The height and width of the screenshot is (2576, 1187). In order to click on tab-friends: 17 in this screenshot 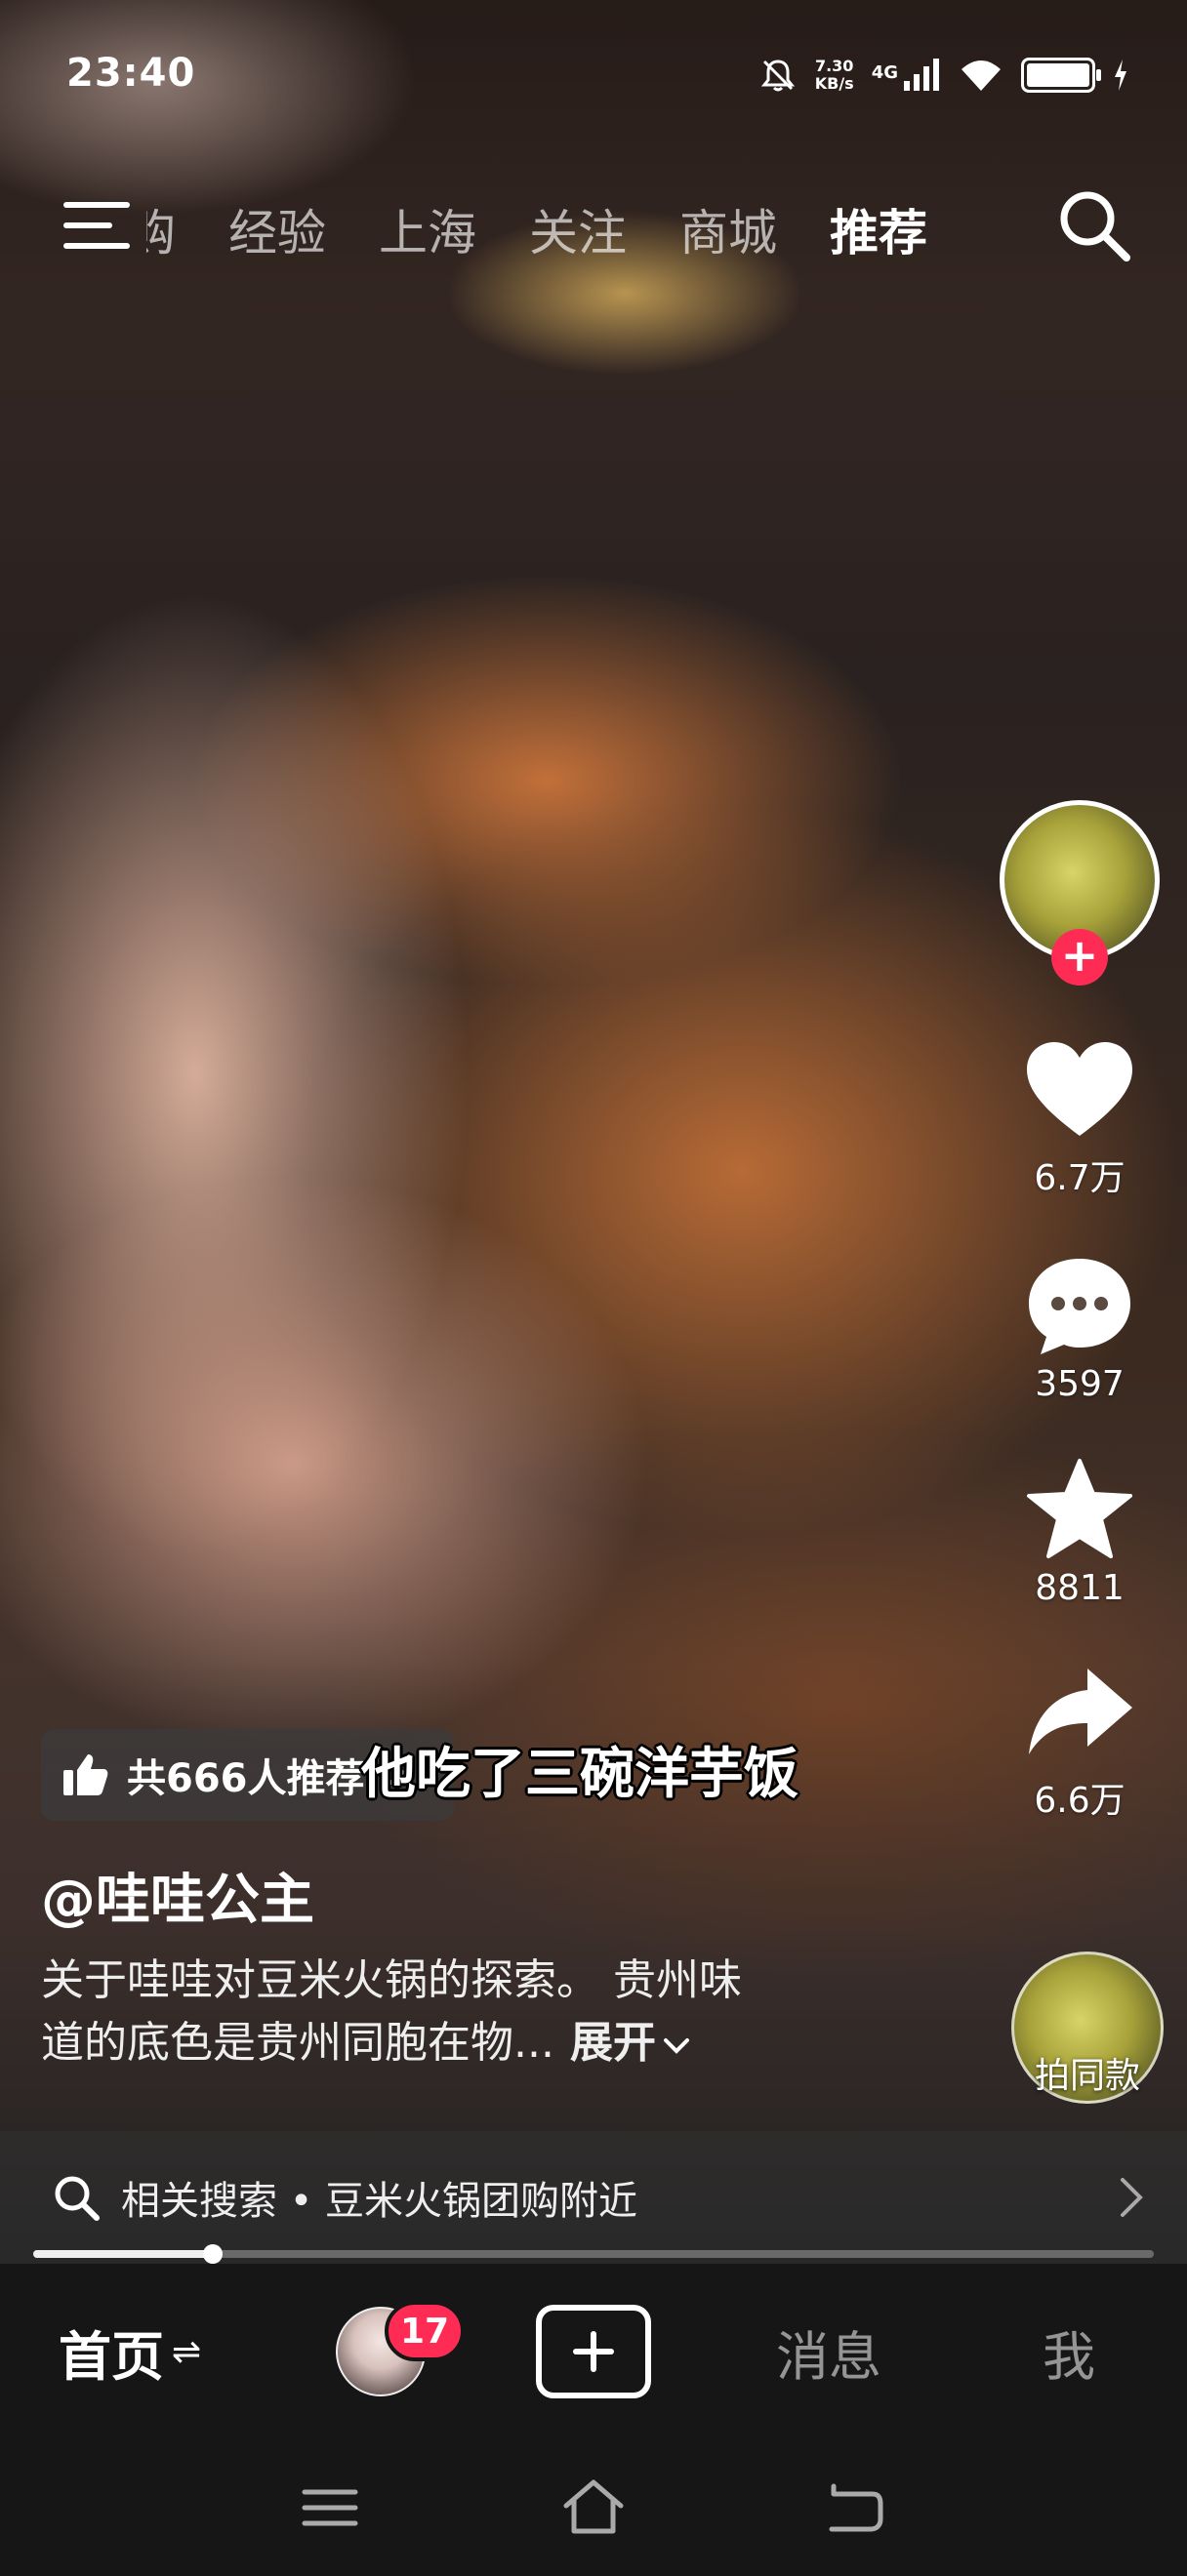, I will do `click(384, 2351)`.